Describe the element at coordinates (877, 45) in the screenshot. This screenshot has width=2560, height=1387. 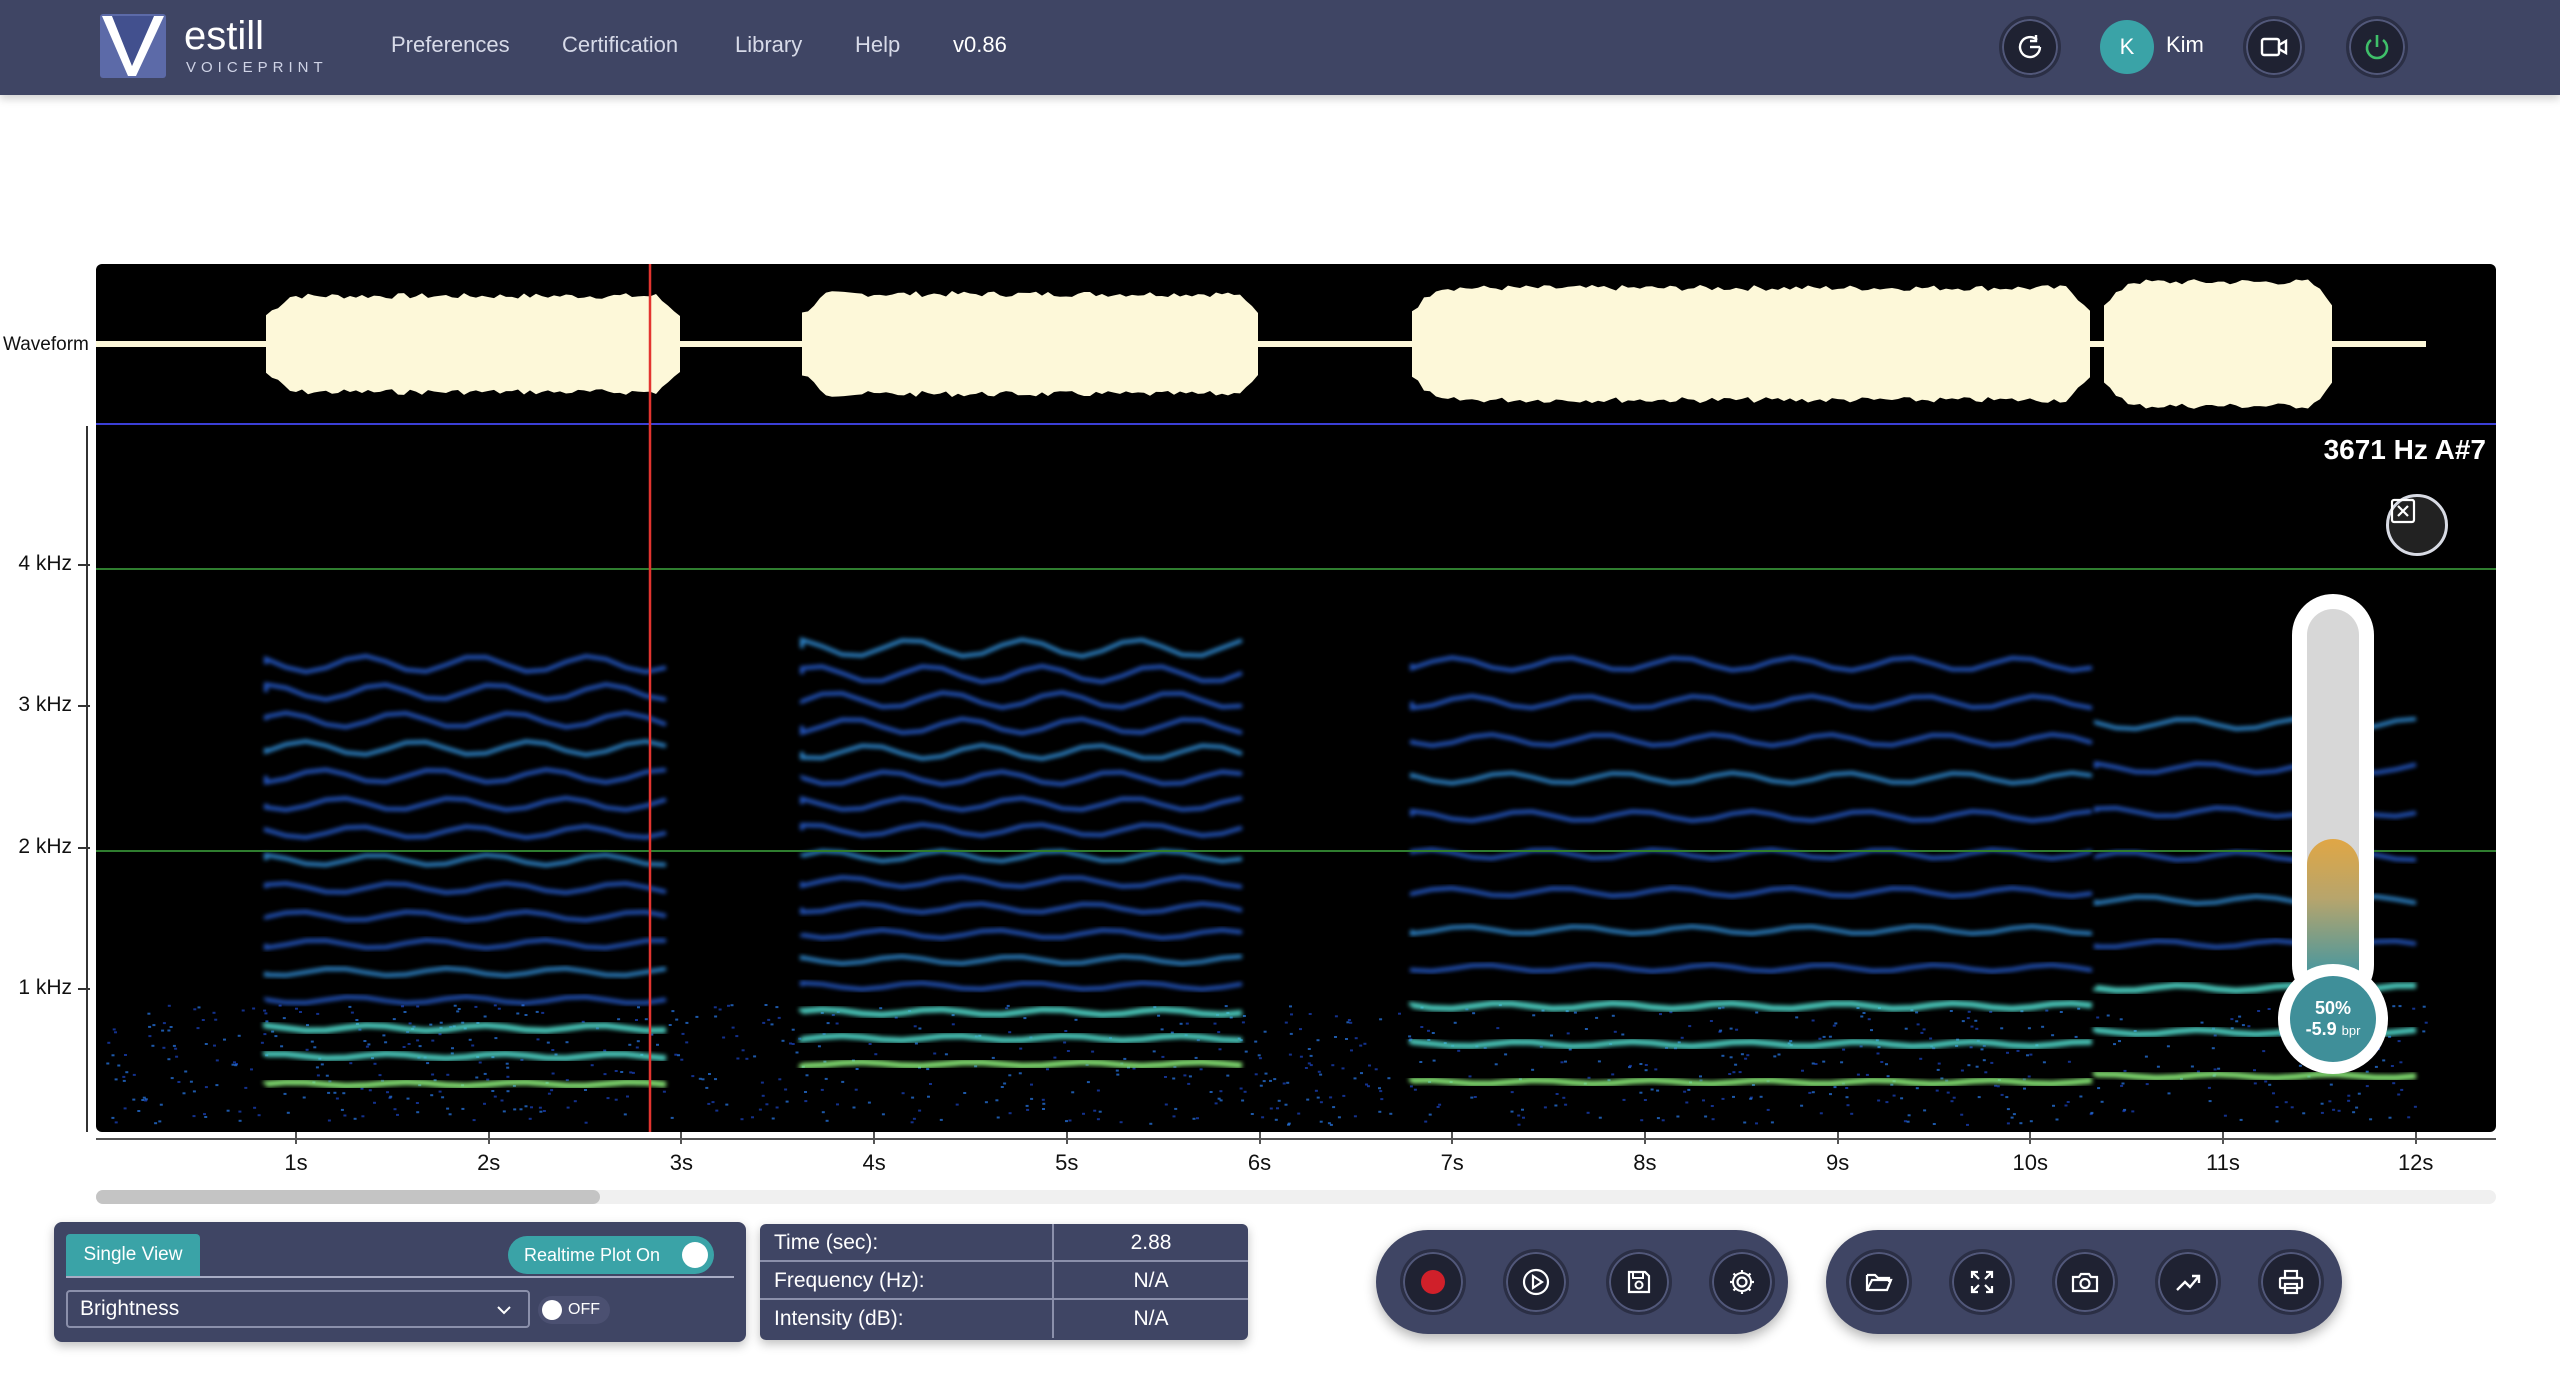
I see `nav-help: Help` at that location.